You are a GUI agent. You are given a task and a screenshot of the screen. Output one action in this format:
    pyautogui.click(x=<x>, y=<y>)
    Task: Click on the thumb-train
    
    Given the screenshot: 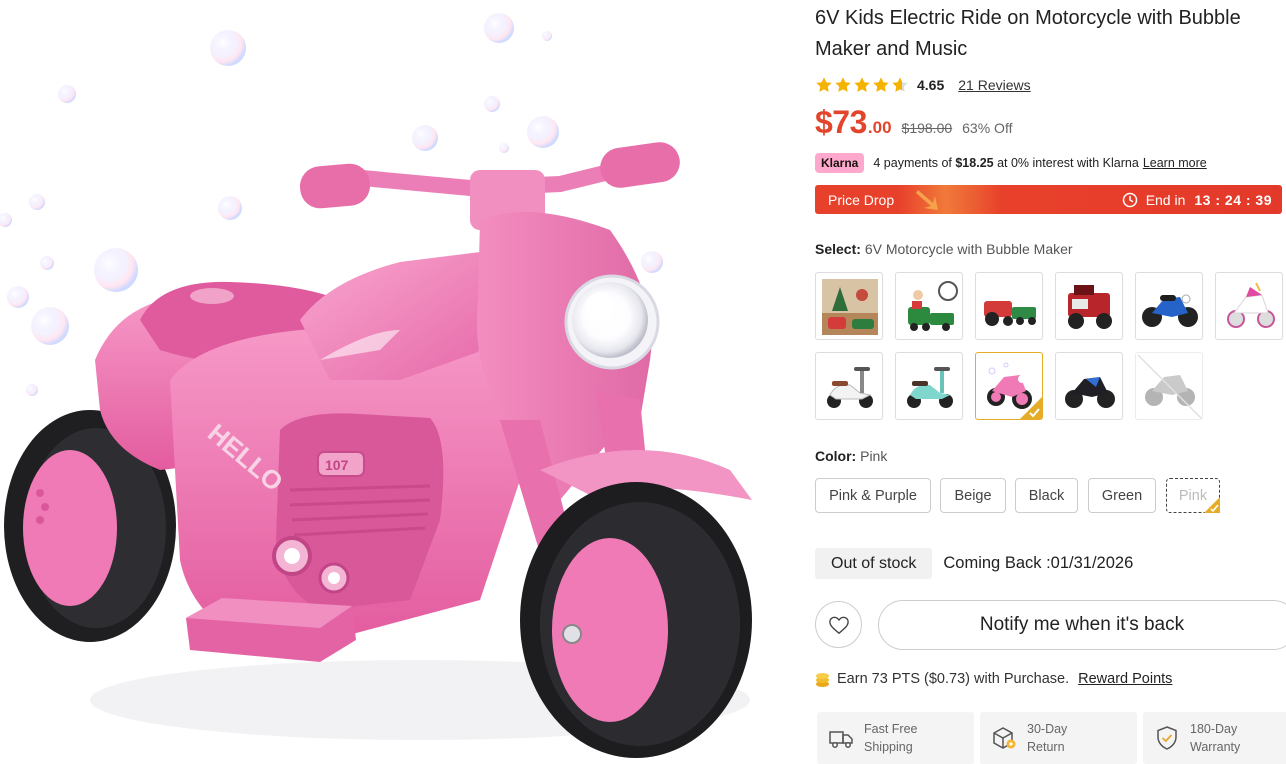 What is the action you would take?
    pyautogui.click(x=929, y=306)
    